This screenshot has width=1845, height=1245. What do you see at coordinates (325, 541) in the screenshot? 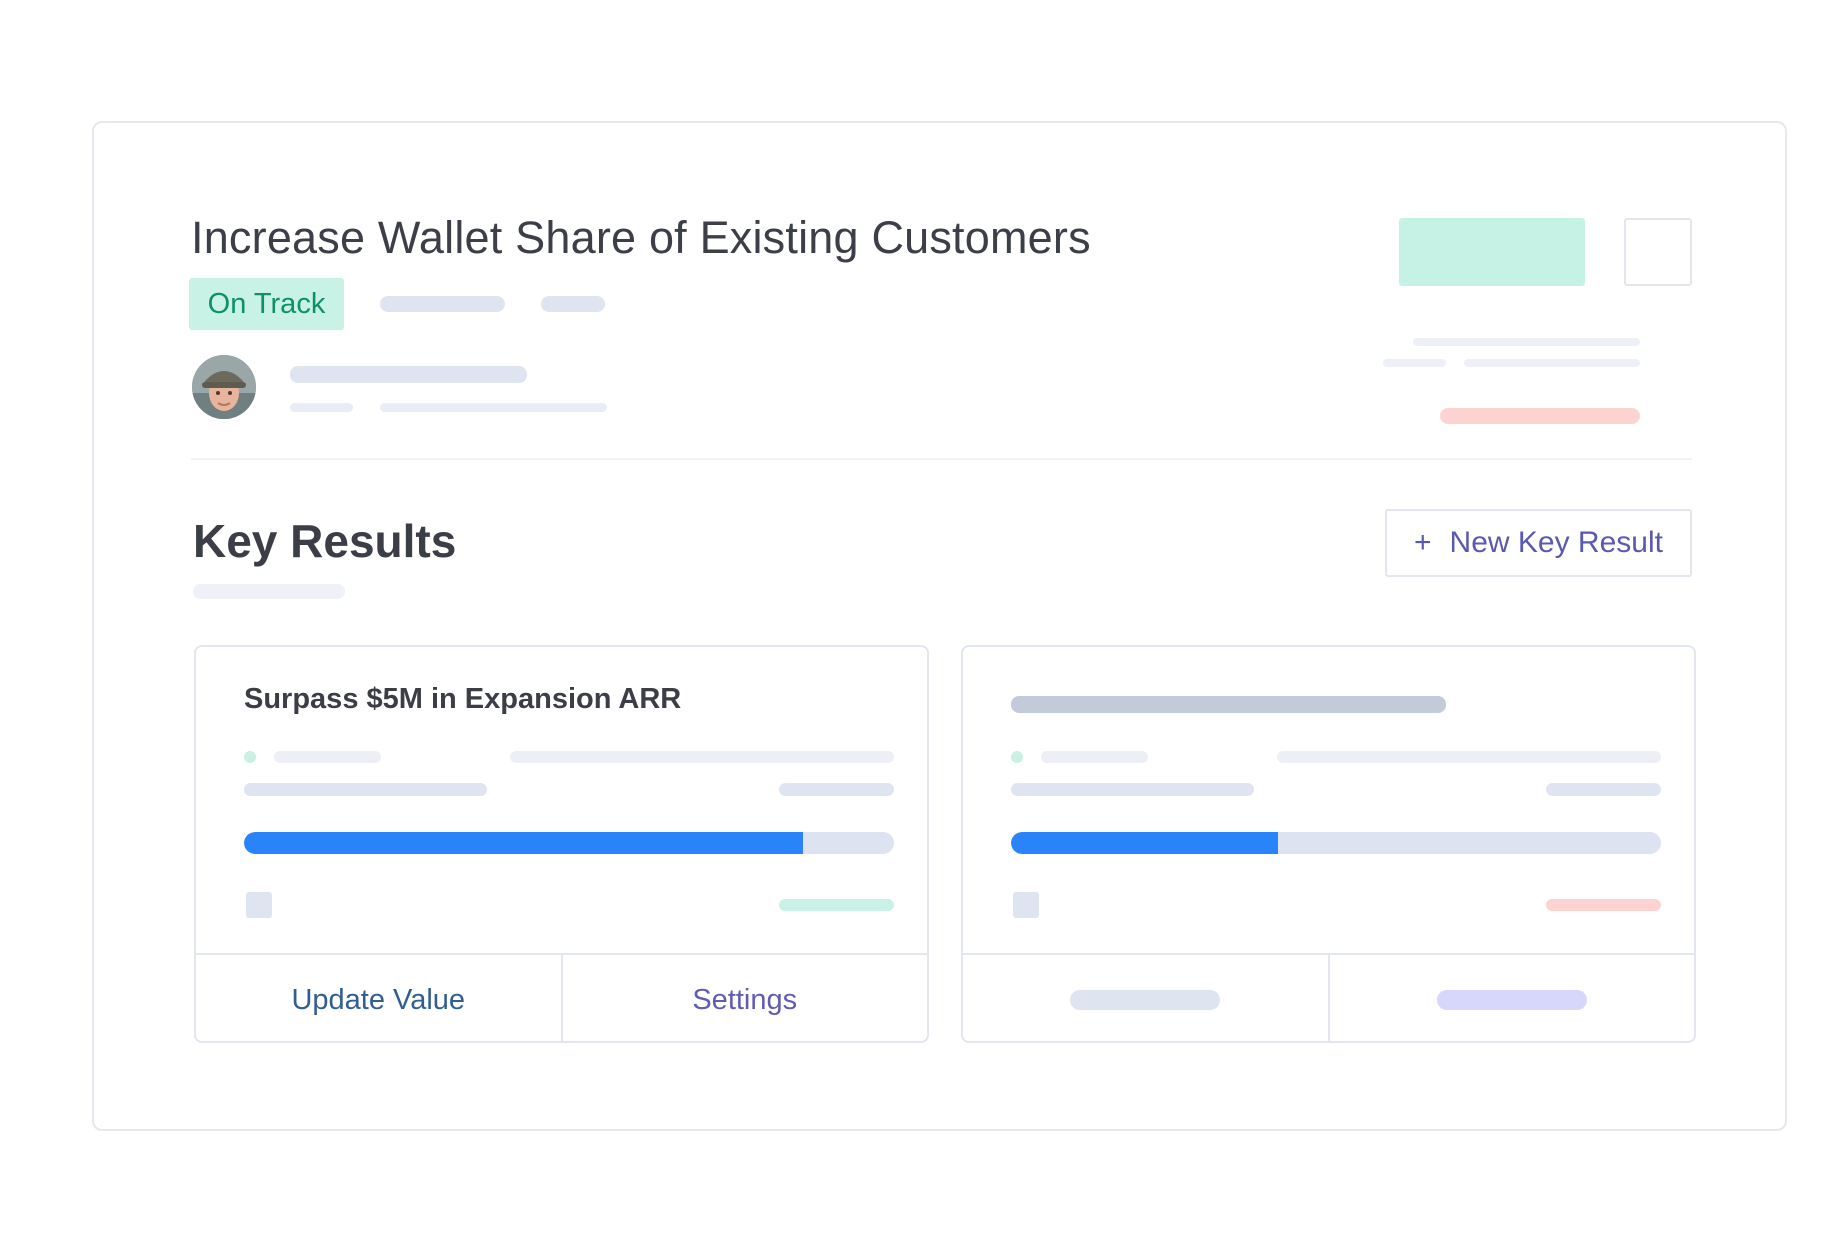
I see `key-results-title: Key Results` at bounding box center [325, 541].